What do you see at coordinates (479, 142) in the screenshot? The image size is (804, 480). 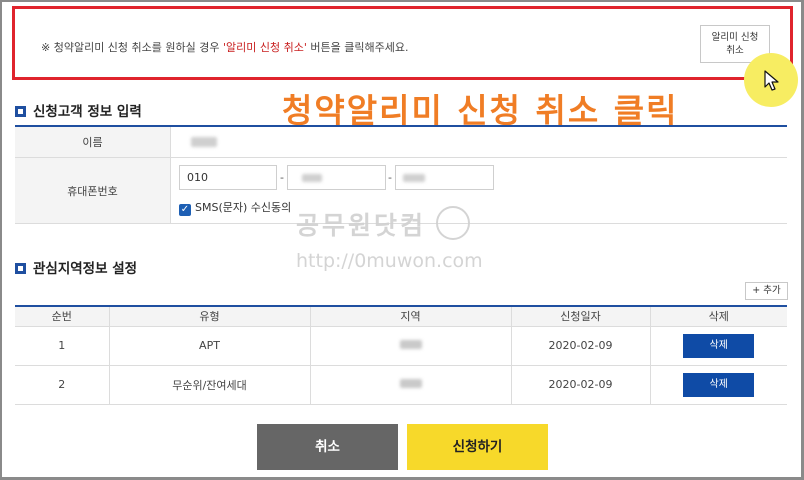 I see `name-value` at bounding box center [479, 142].